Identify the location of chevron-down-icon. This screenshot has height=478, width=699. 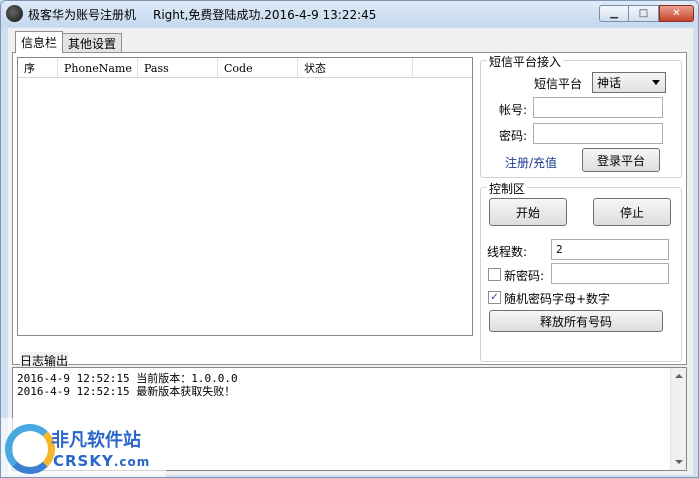
(656, 82).